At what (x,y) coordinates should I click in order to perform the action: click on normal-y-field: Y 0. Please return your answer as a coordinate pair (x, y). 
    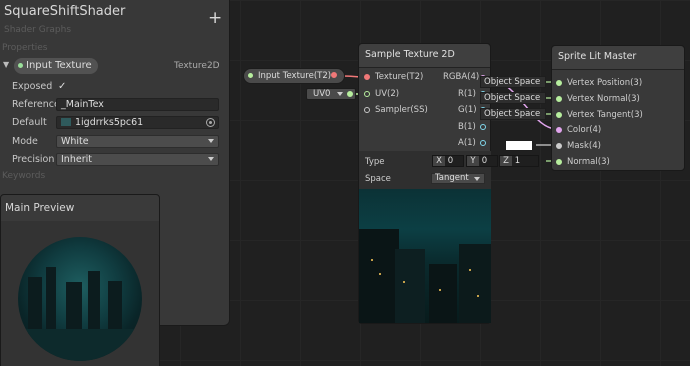
    Looking at the image, I should click on (482, 161).